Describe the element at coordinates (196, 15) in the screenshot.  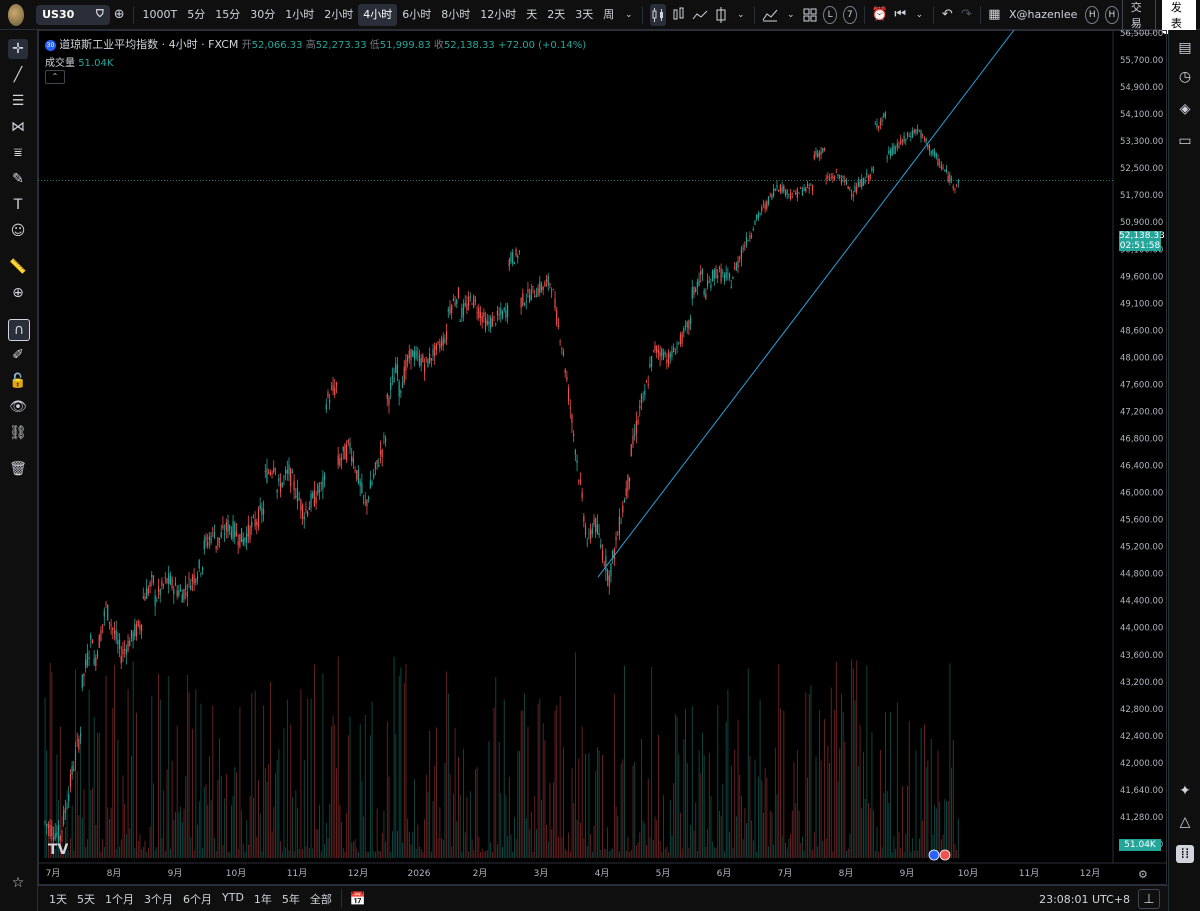
I see `interval-button: 5分` at that location.